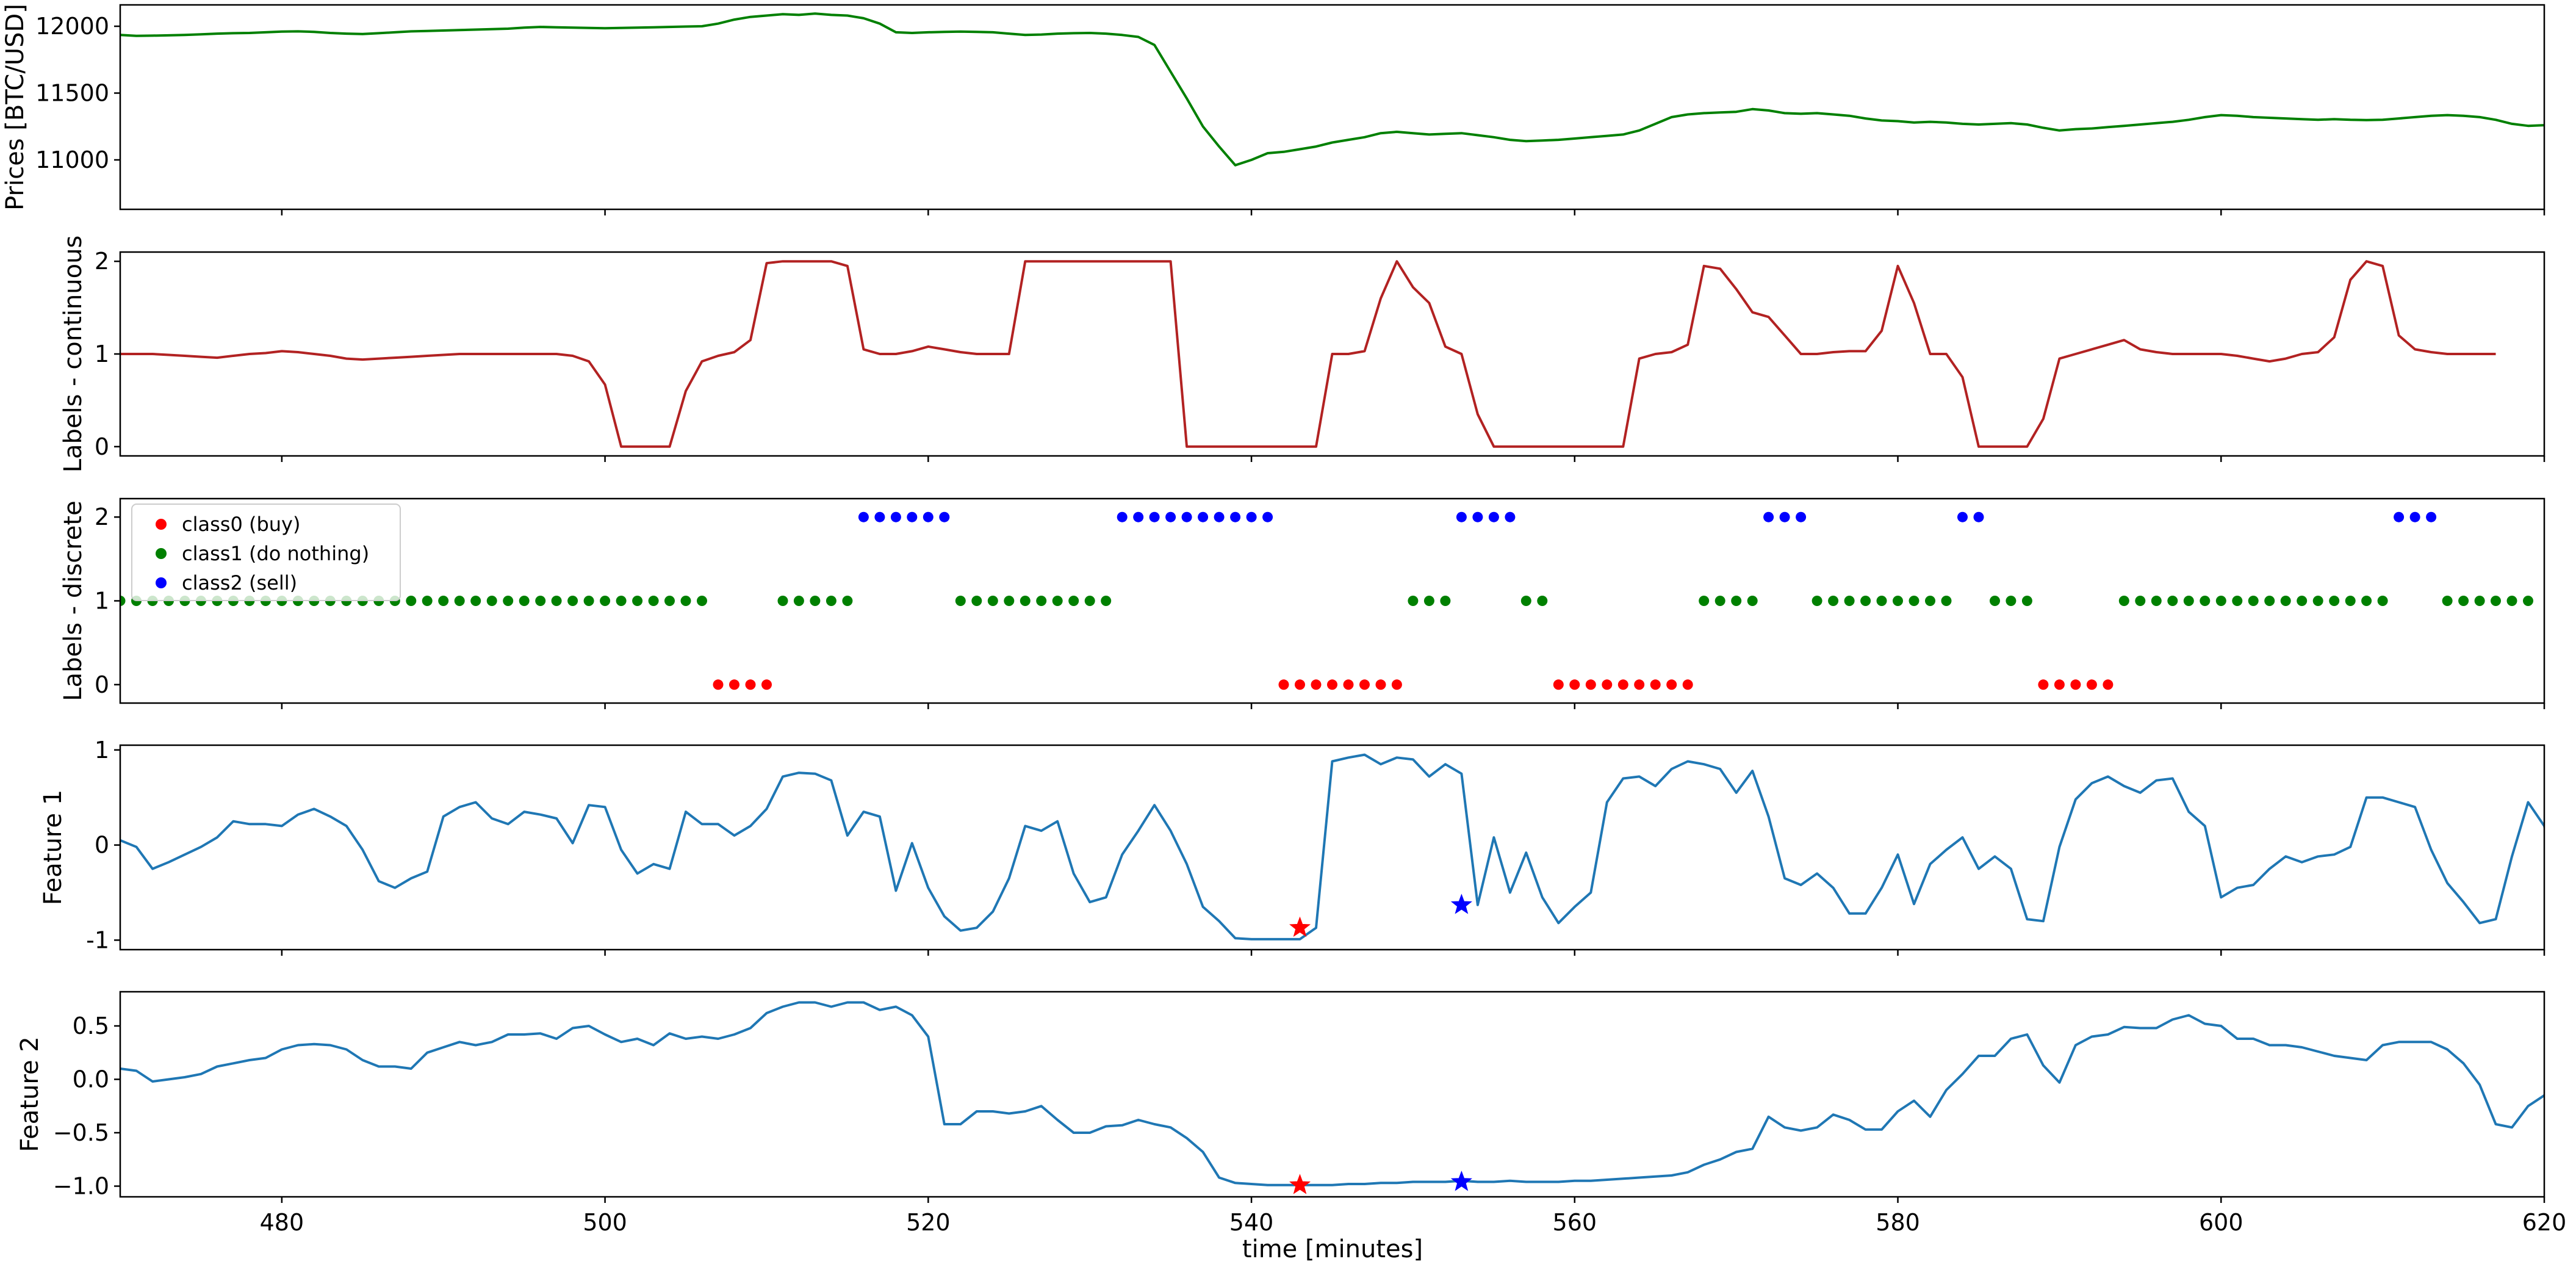  I want to click on y-tick-label: 0.5, so click(91, 1026).